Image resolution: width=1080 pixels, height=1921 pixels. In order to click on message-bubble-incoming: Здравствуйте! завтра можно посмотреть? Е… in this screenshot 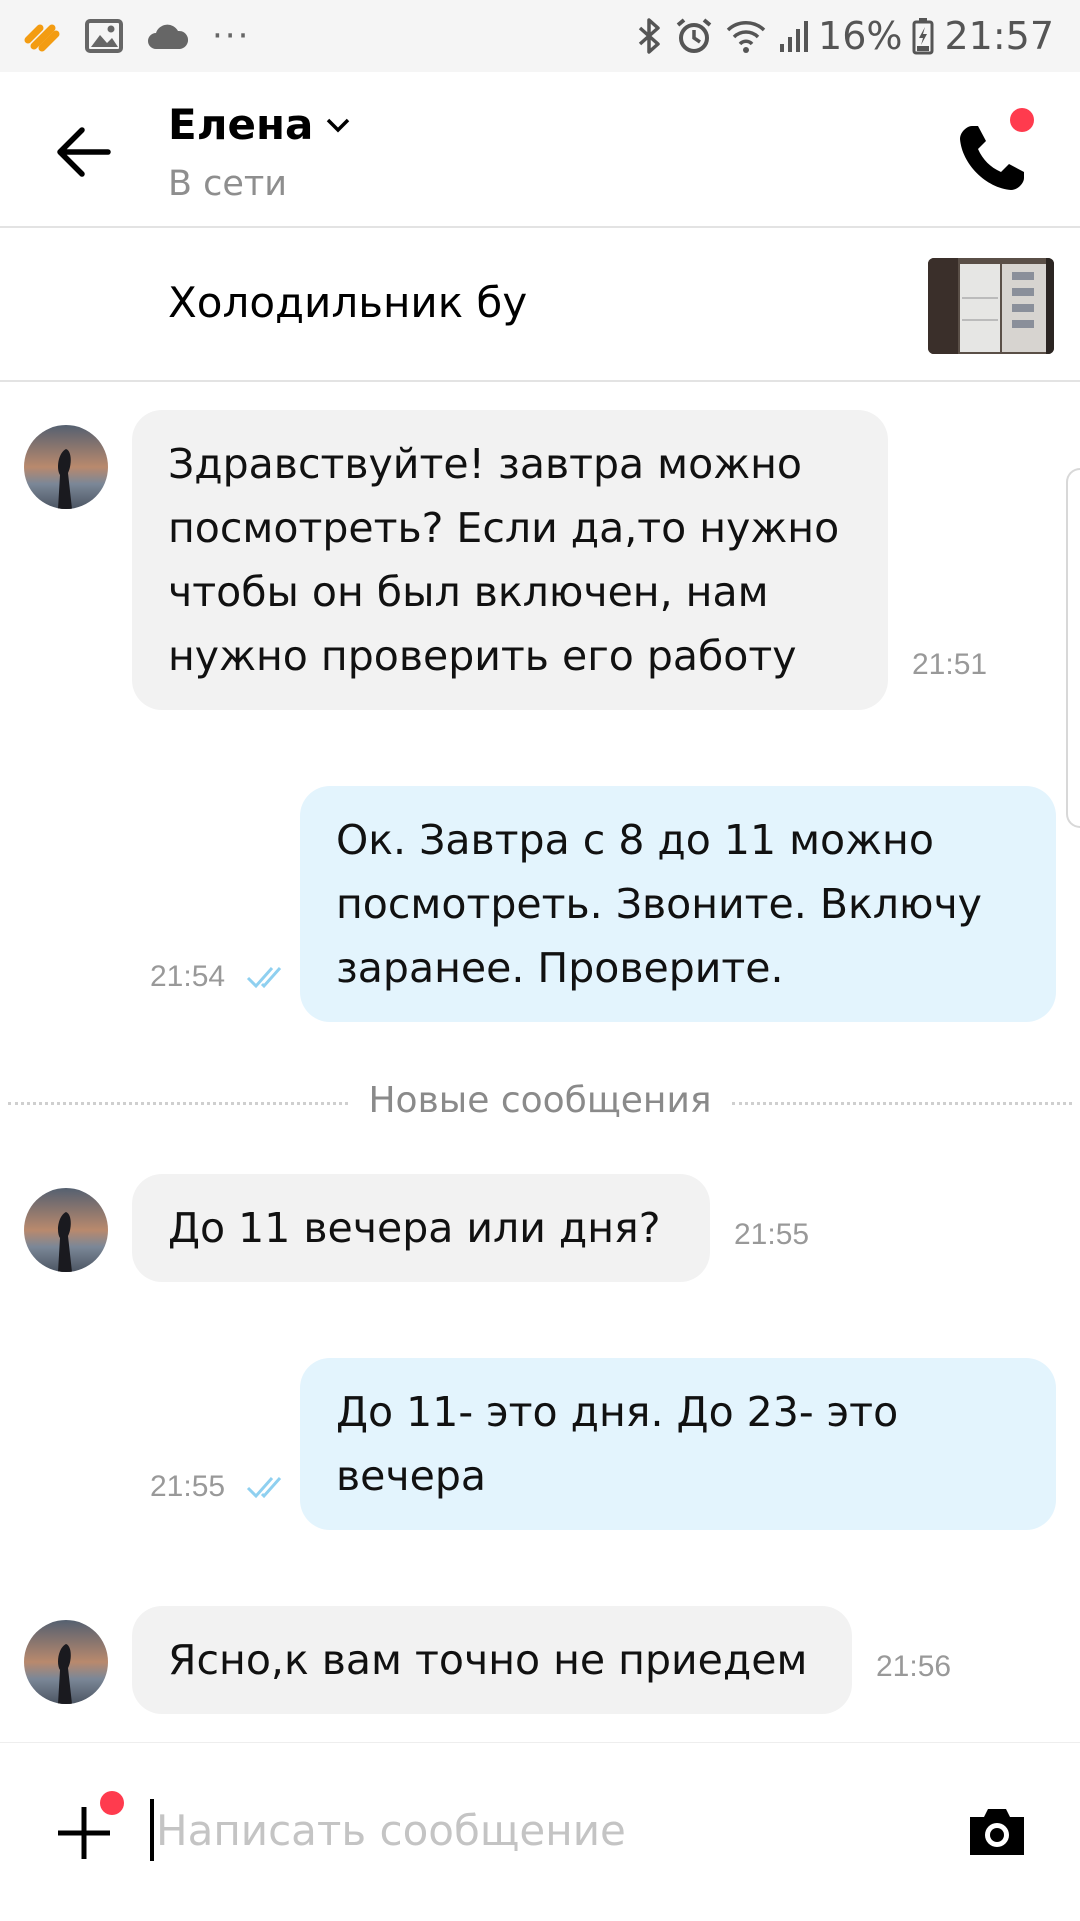, I will do `click(510, 560)`.